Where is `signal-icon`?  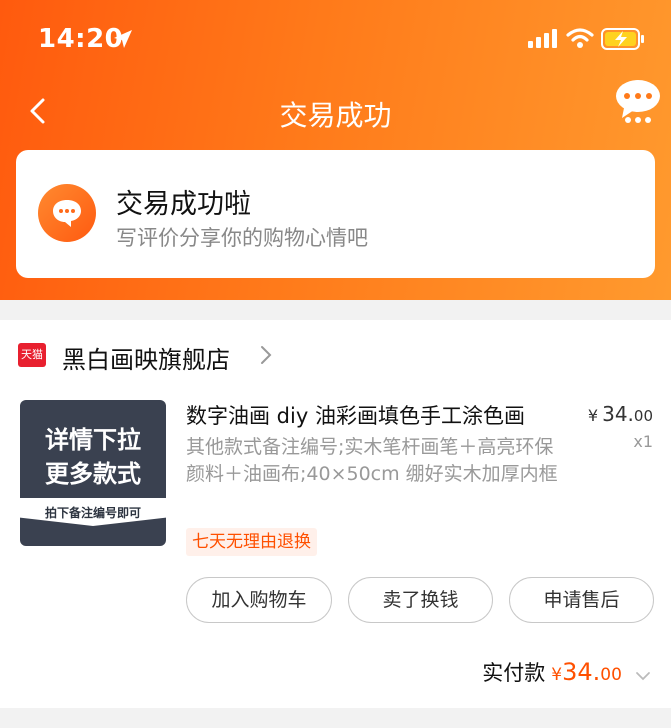 signal-icon is located at coordinates (542, 38).